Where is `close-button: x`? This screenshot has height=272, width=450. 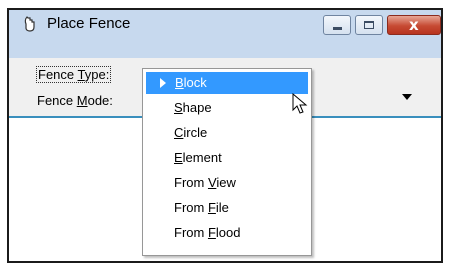
close-button: x is located at coordinates (414, 25).